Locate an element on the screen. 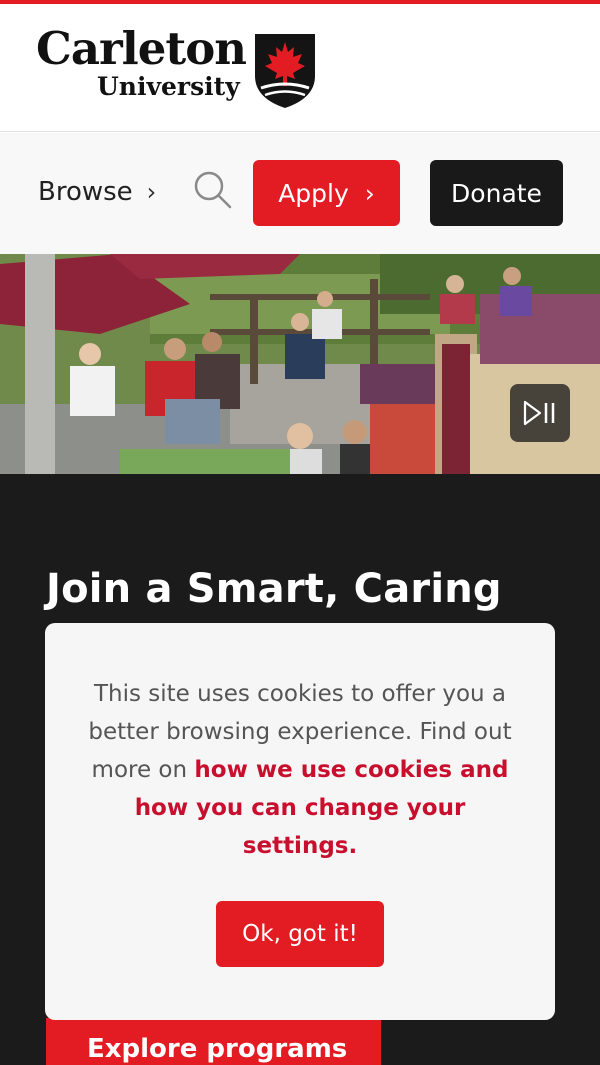 The image size is (600, 1065). page-headline: Join a Smart, Caring is located at coordinates (274, 589).